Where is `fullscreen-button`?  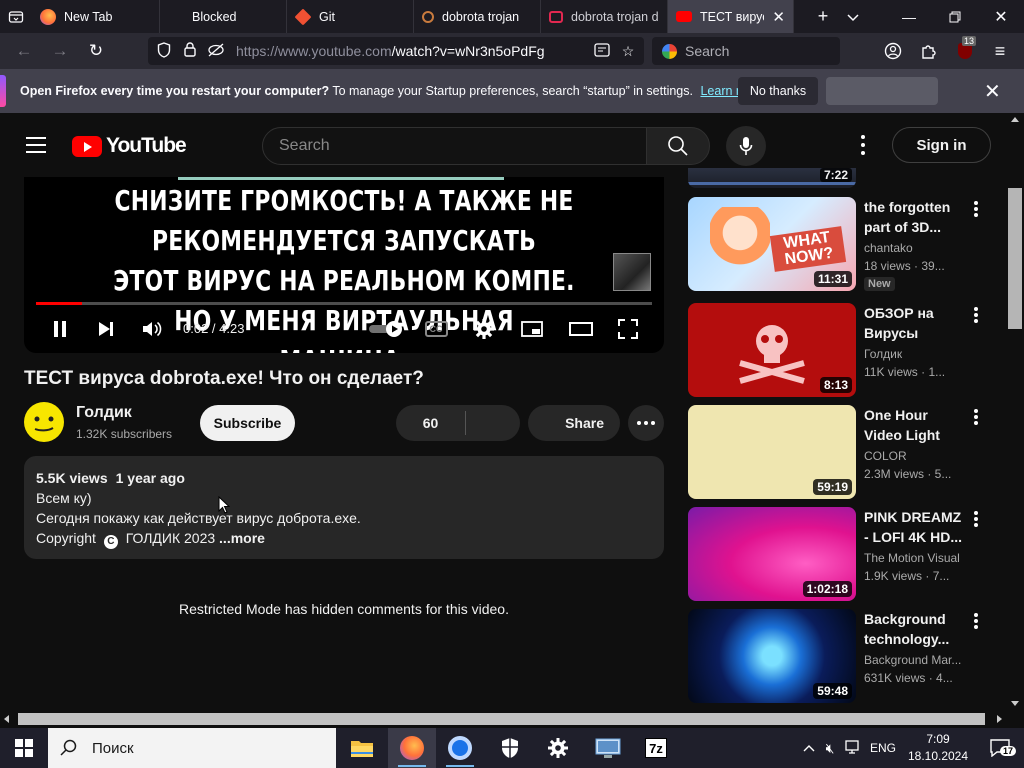
fullscreen-button is located at coordinates (628, 329).